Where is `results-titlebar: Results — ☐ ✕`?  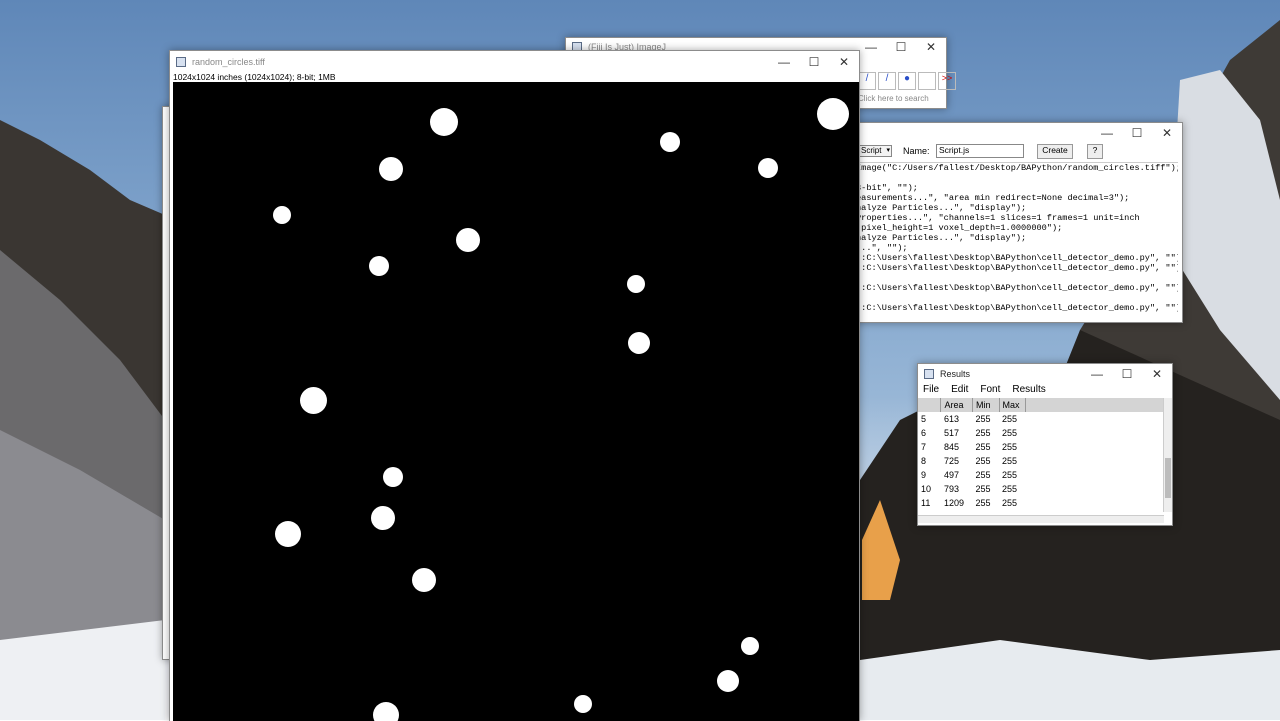
results-titlebar: Results — ☐ ✕ is located at coordinates (1045, 374).